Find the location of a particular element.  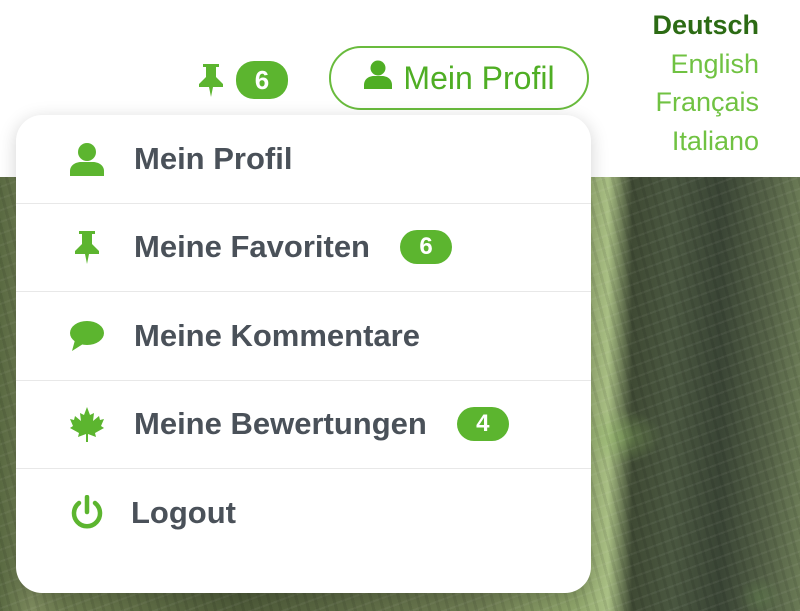

menu-item-label: Meine Favoriten is located at coordinates (252, 247).